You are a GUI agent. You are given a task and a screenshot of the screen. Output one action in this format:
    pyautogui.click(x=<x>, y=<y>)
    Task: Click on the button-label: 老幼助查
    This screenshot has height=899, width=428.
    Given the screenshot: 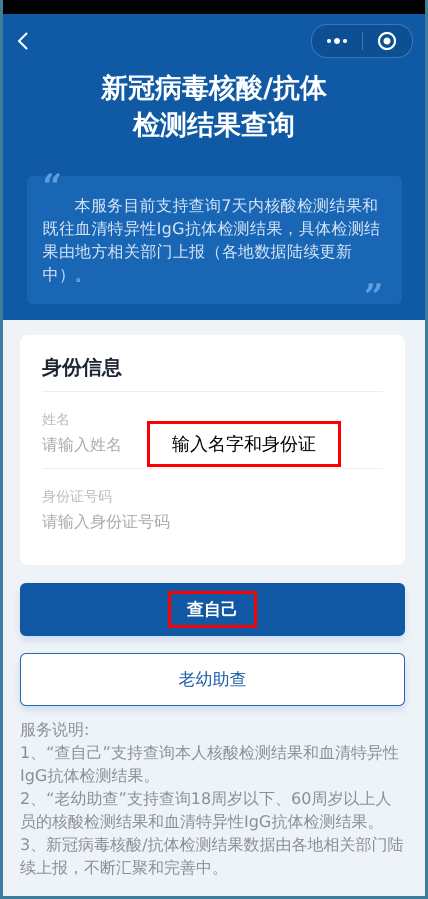 What is the action you would take?
    pyautogui.click(x=213, y=680)
    